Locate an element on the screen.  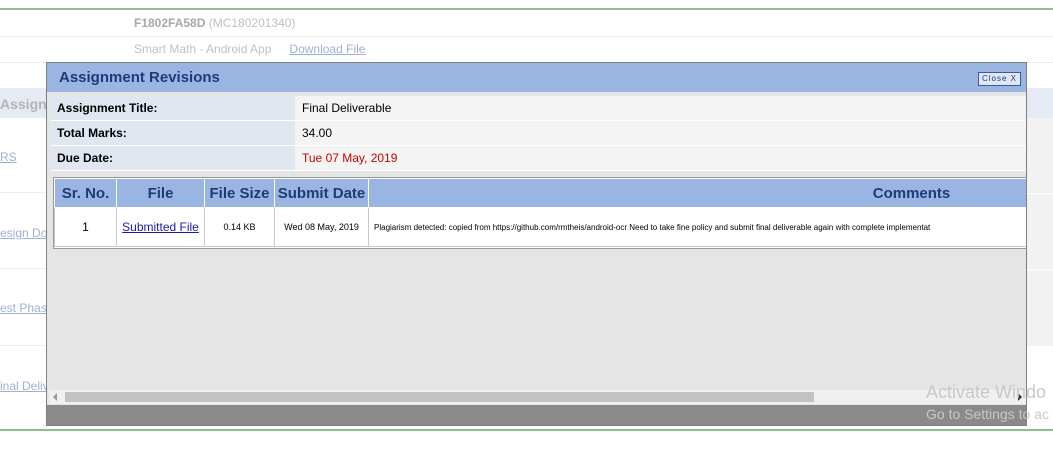
submitted-file-link: Submitted File is located at coordinates (160, 227).